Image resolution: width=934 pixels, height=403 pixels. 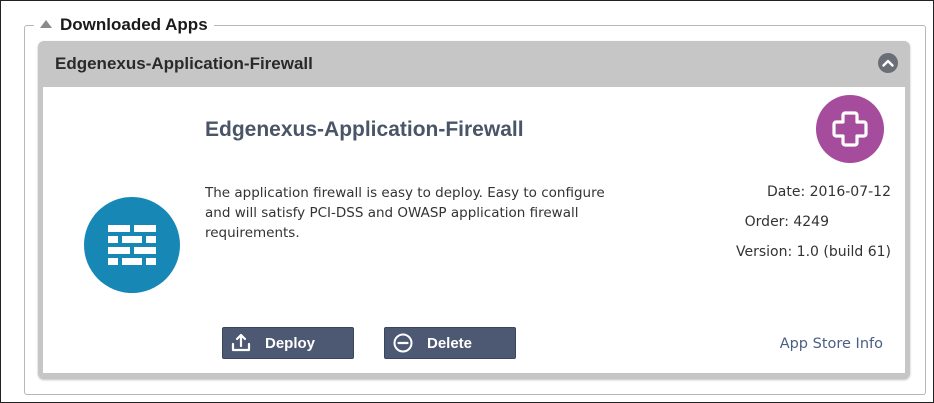 What do you see at coordinates (850, 129) in the screenshot?
I see `plus-icon` at bounding box center [850, 129].